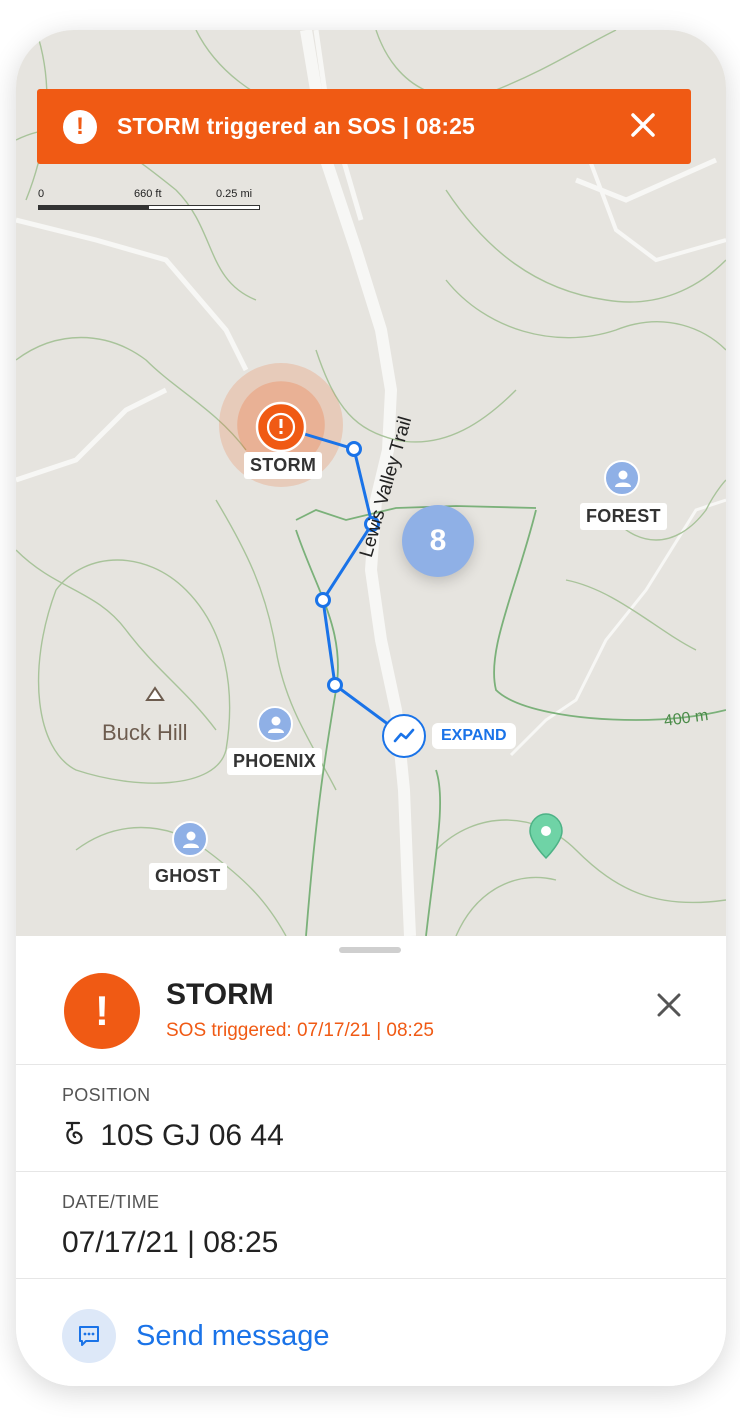  I want to click on alert-icon: !, so click(80, 126).